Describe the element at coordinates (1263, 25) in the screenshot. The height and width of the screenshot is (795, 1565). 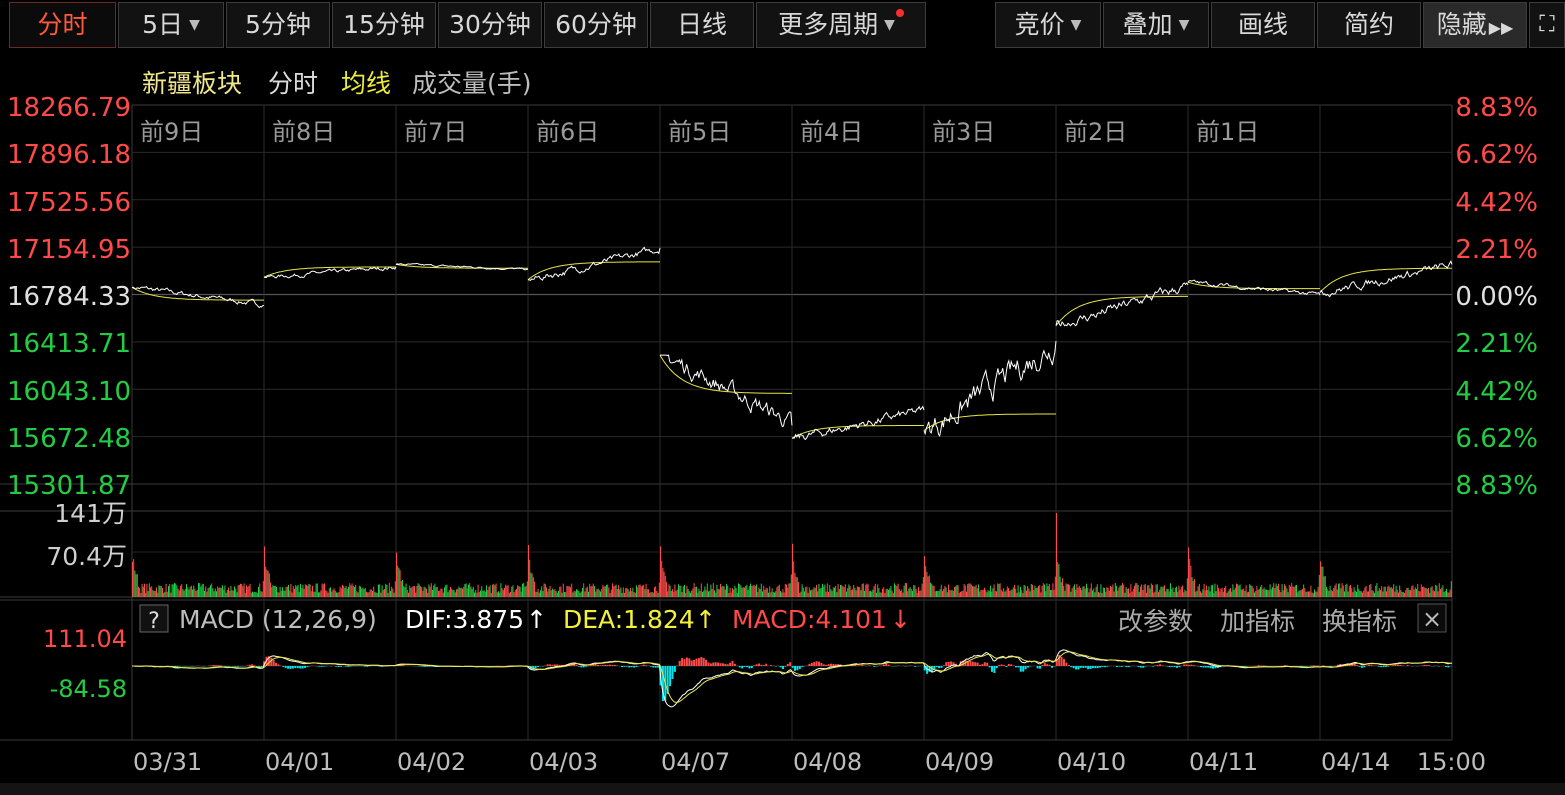
I see `tool-draw-line: 画线` at that location.